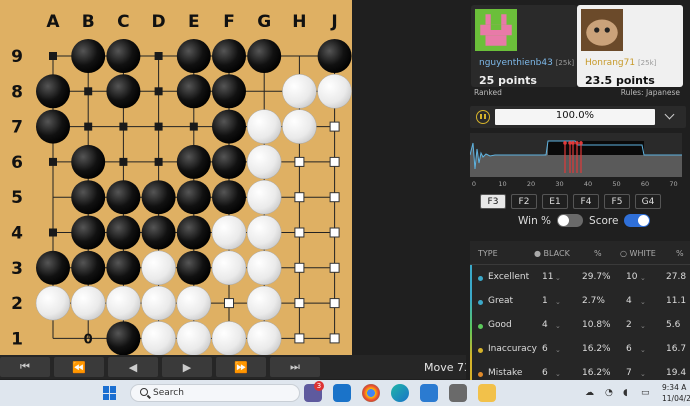 The image size is (690, 406). Describe the element at coordinates (458, 393) in the screenshot. I see `app-icon` at that location.